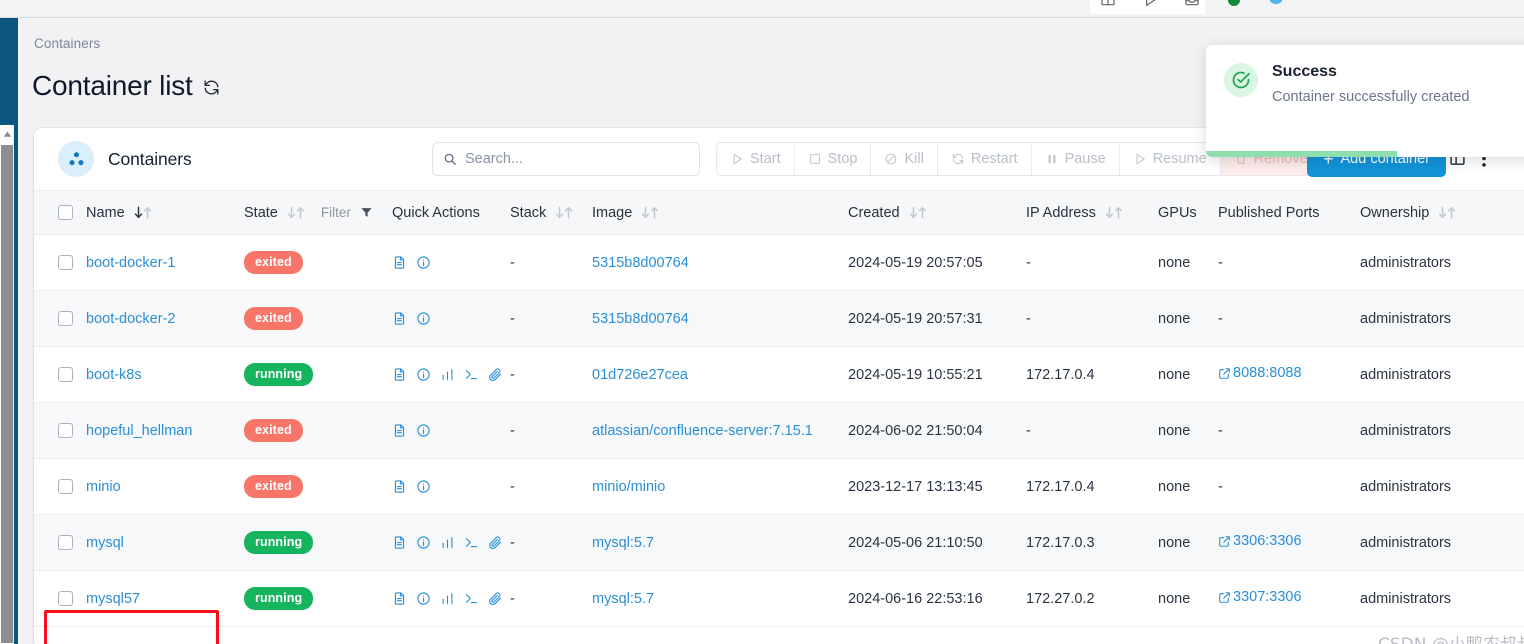  I want to click on page-scrollbar, so click(7, 384).